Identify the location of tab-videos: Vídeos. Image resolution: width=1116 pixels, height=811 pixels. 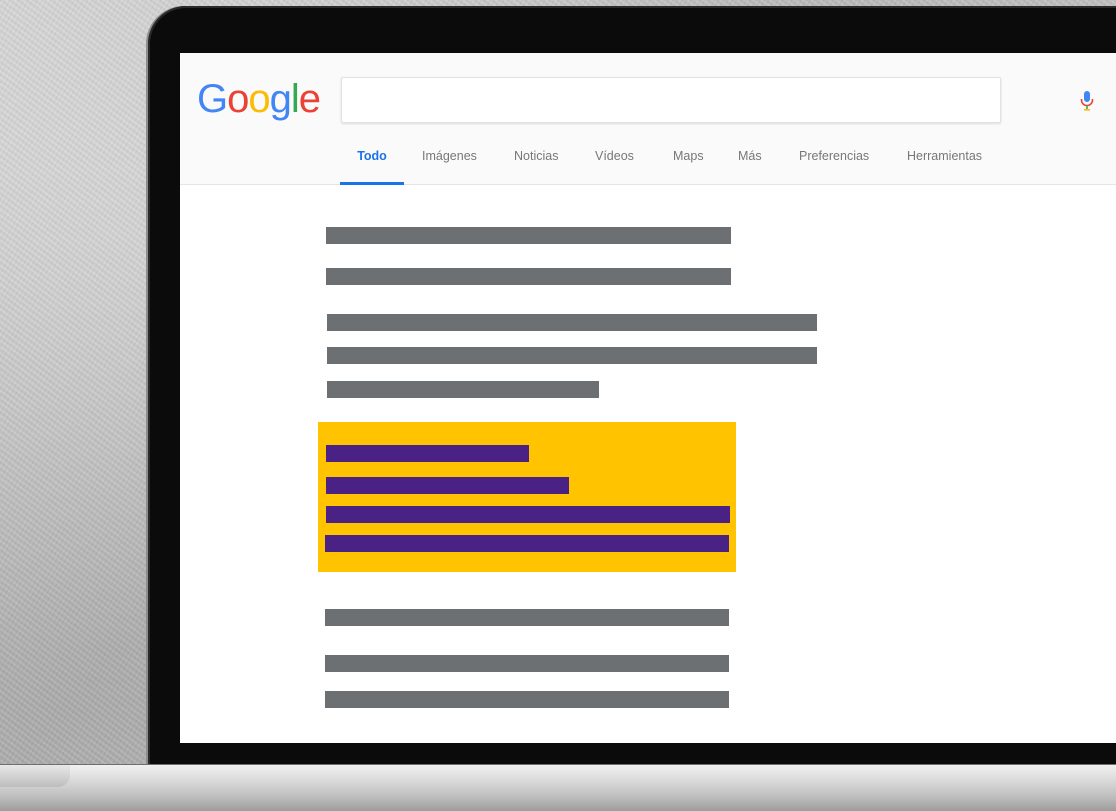
(614, 165).